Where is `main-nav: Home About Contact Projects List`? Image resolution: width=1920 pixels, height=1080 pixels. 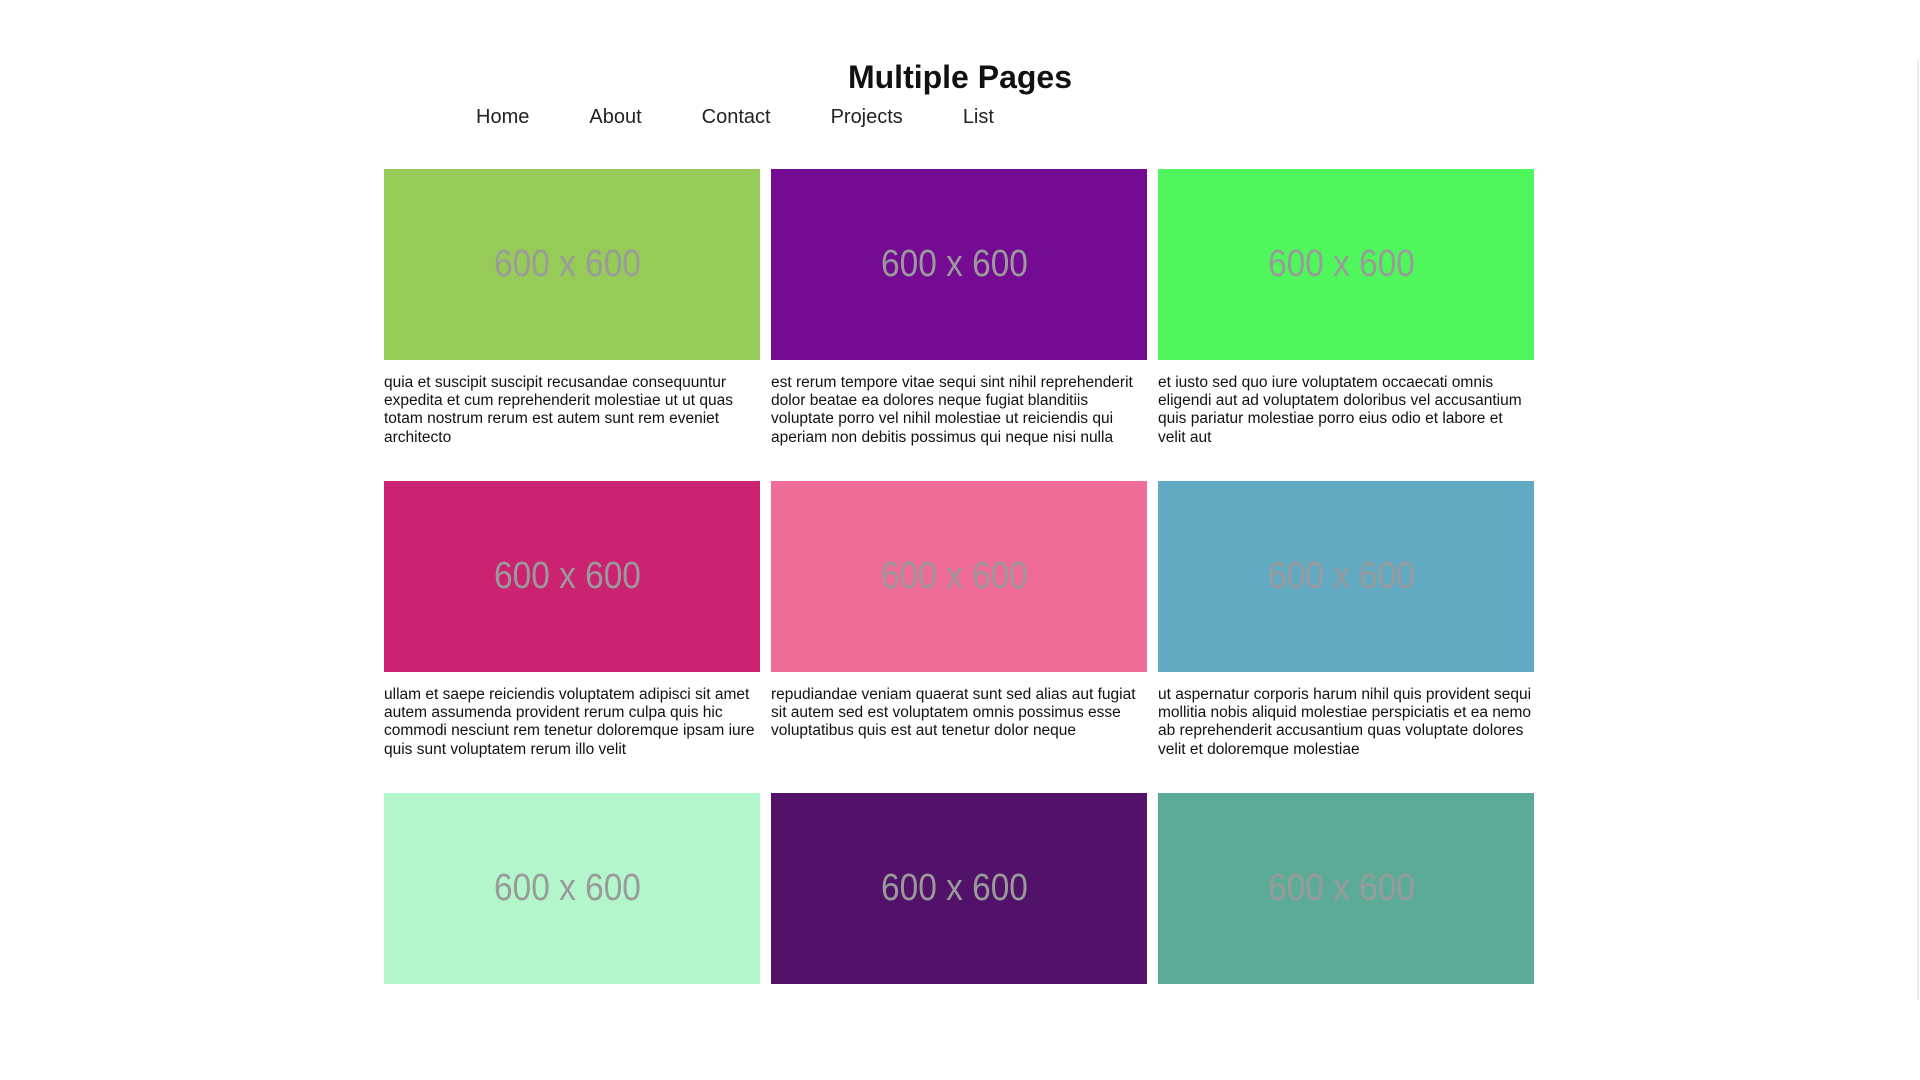
main-nav: Home About Contact Projects List is located at coordinates (765, 117).